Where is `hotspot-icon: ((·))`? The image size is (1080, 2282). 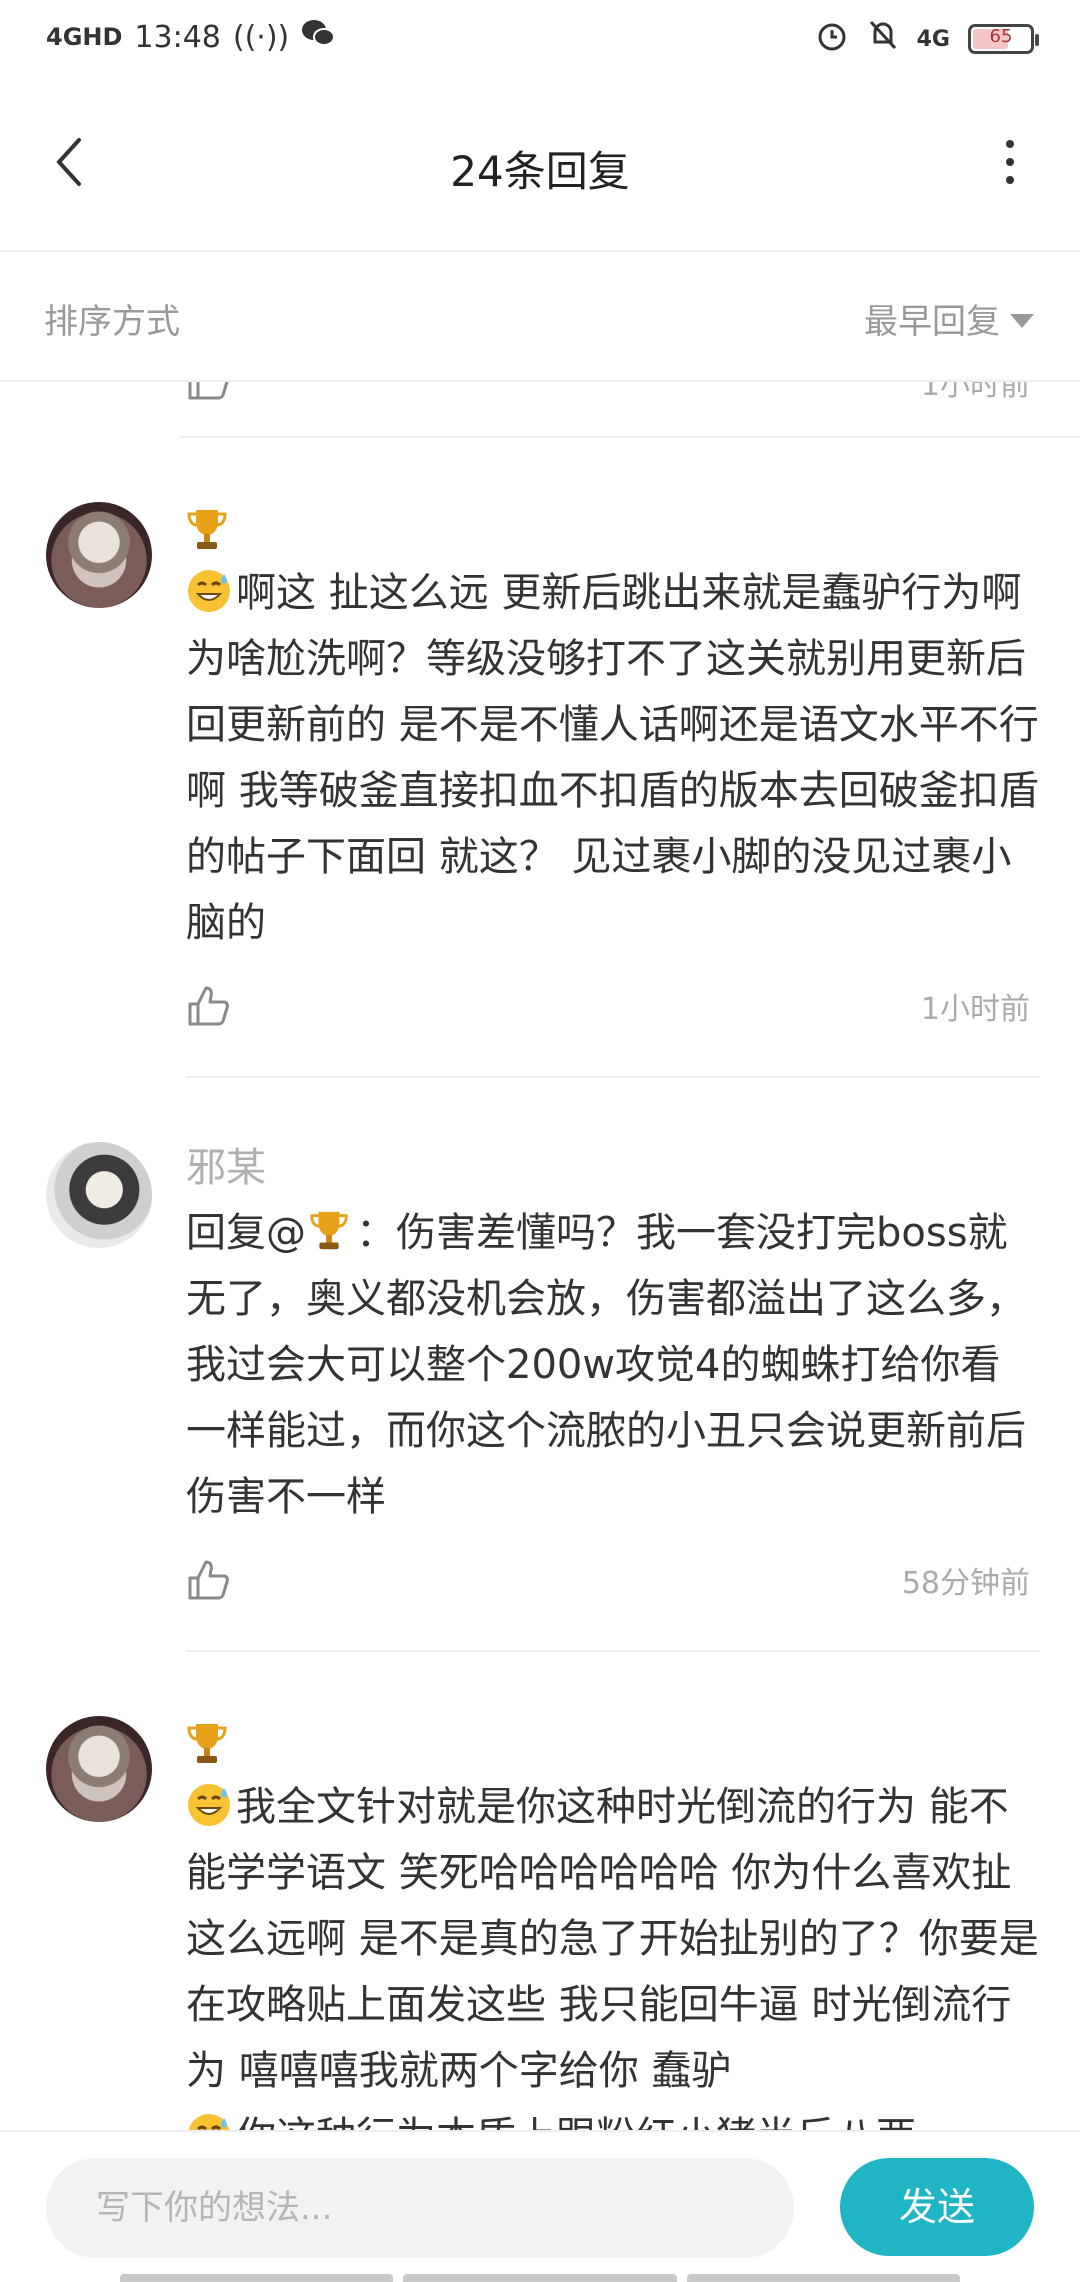
hotspot-icon: ((·)) is located at coordinates (261, 37).